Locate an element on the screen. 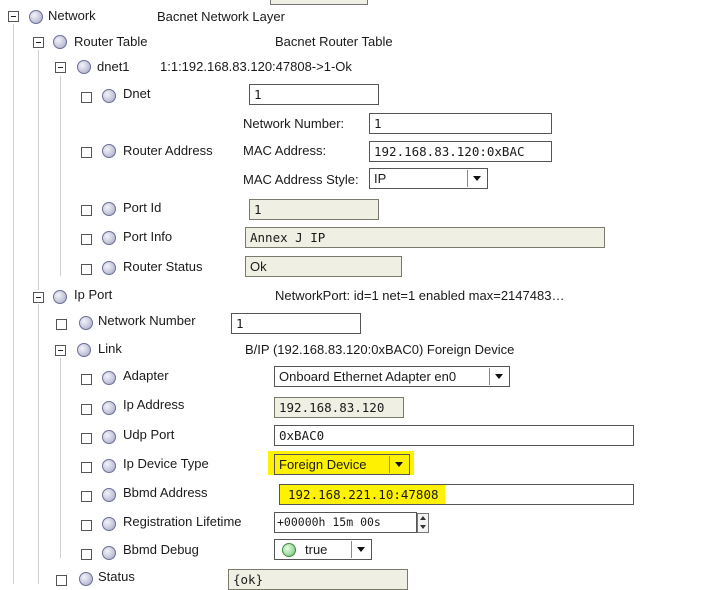 Image resolution: width=709 pixels, height=590 pixels. network-number-slot-label: Network Number is located at coordinates (147, 320).